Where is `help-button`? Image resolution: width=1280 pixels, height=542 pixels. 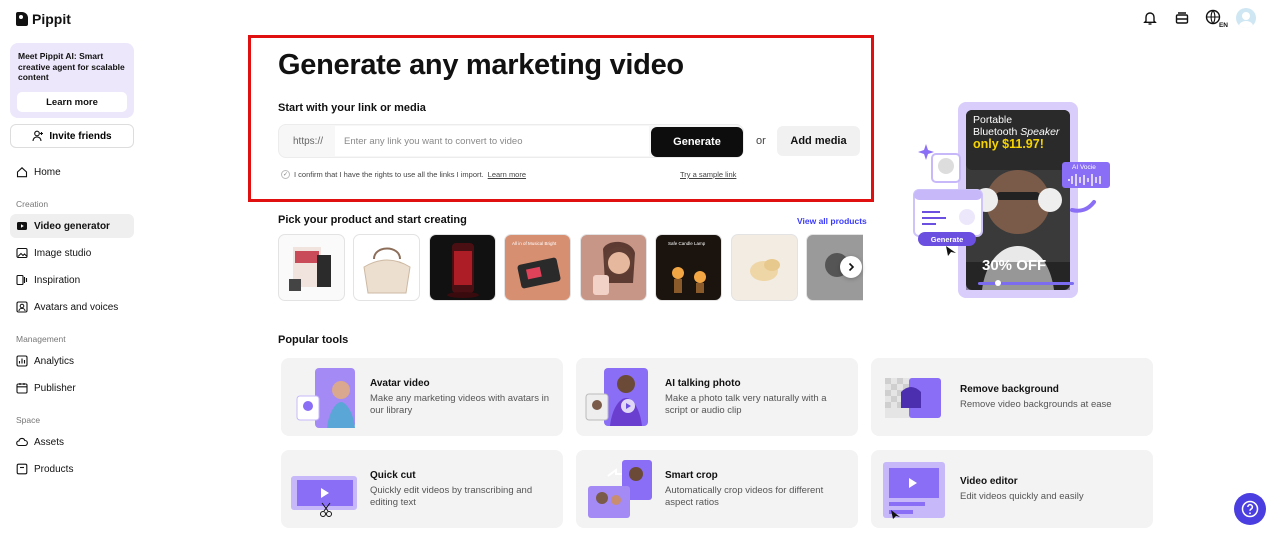
help-button is located at coordinates (1250, 509).